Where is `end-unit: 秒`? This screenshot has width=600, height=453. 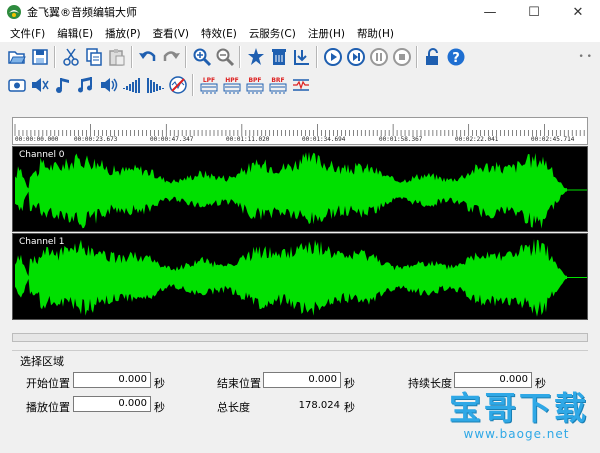 end-unit: 秒 is located at coordinates (349, 383).